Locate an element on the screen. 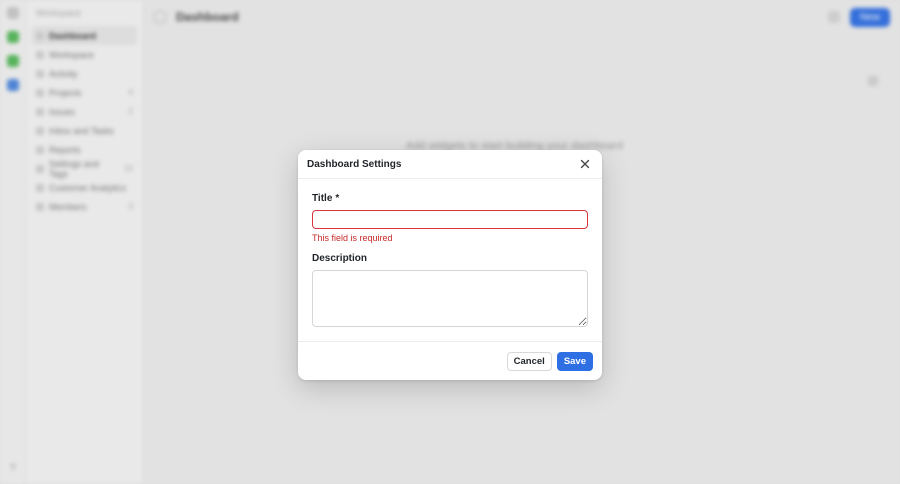  description-textarea is located at coordinates (450, 298).